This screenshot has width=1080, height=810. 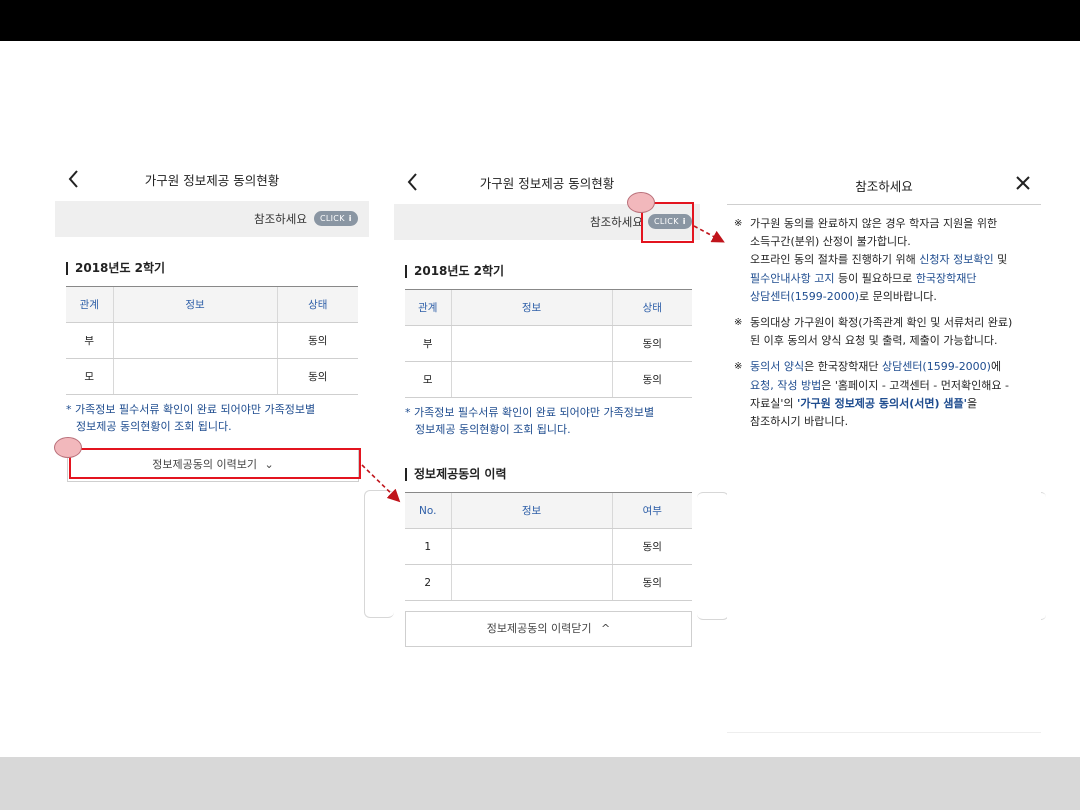 I want to click on link-kosaf: 한국장학재단, so click(x=946, y=278).